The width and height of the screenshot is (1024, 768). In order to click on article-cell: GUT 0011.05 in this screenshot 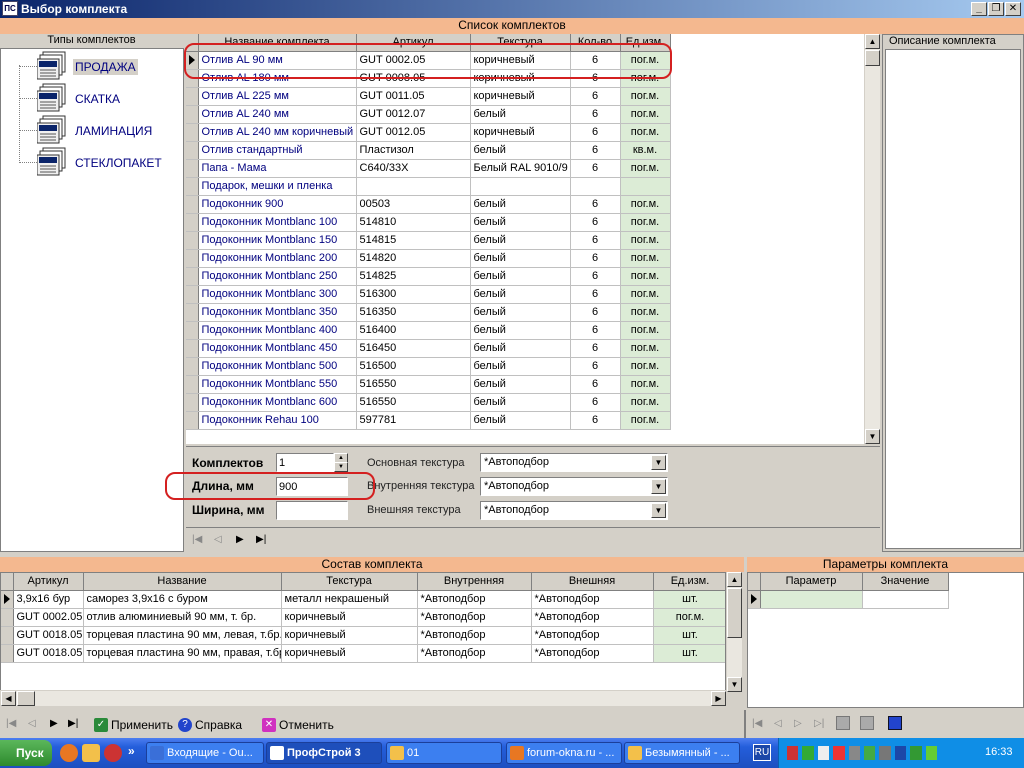, I will do `click(413, 96)`.